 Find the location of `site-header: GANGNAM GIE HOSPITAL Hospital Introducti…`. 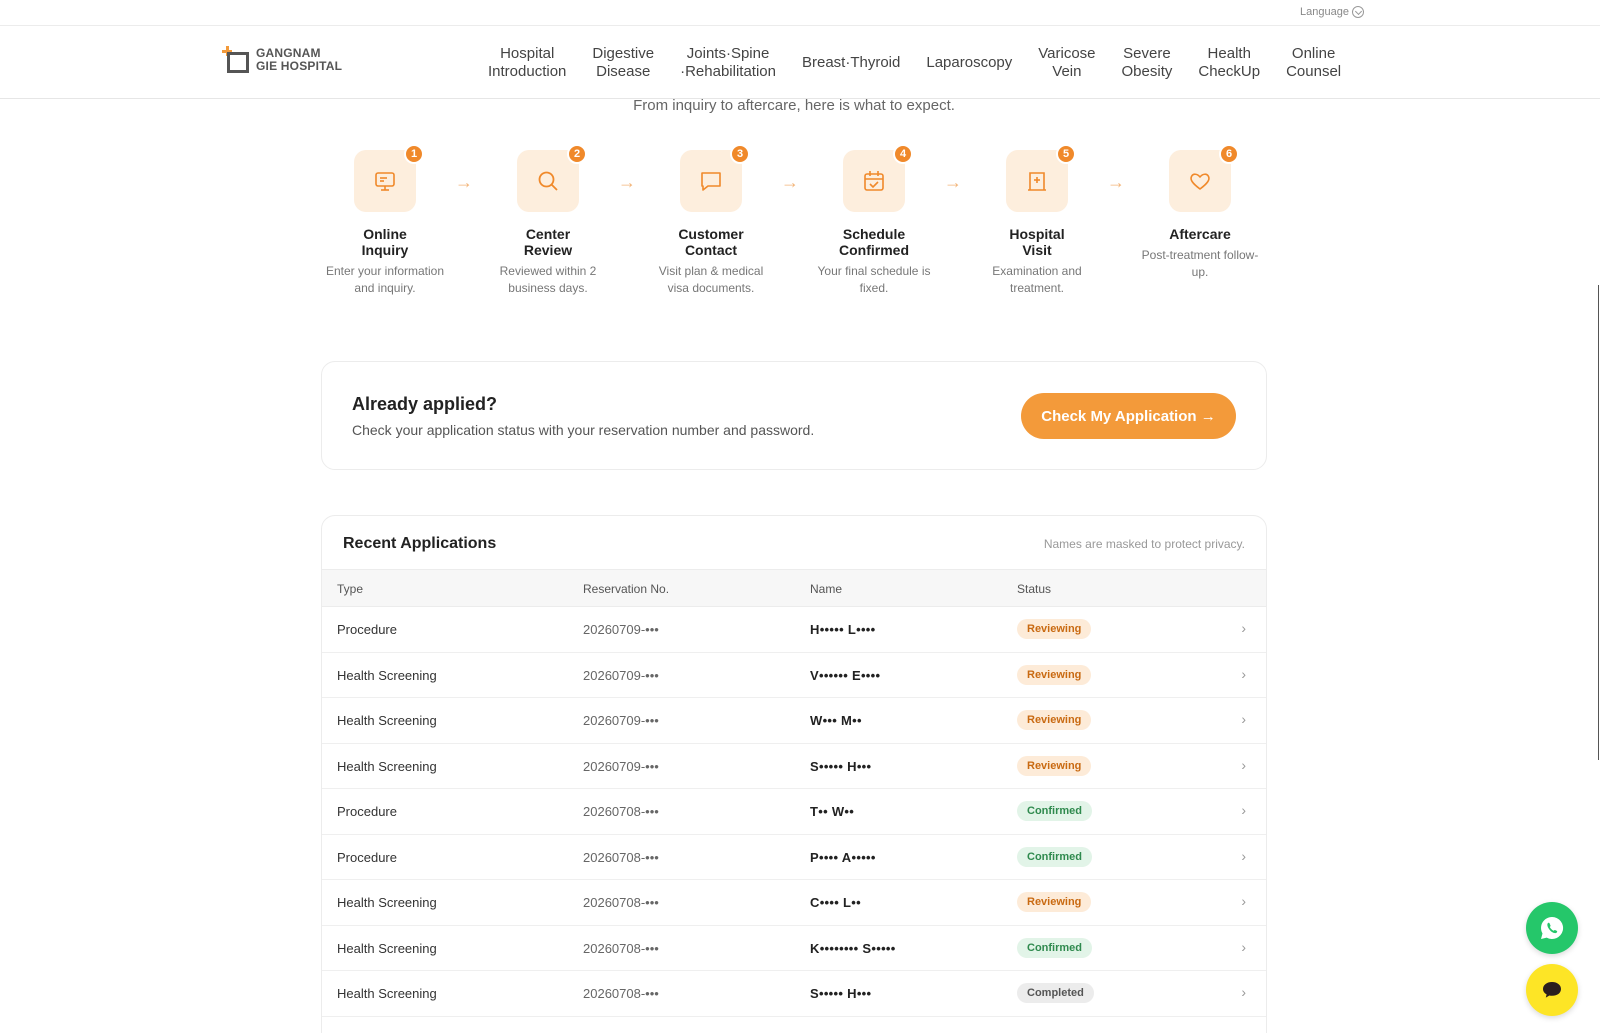

site-header: GANGNAM GIE HOSPITAL Hospital Introducti… is located at coordinates (800, 62).